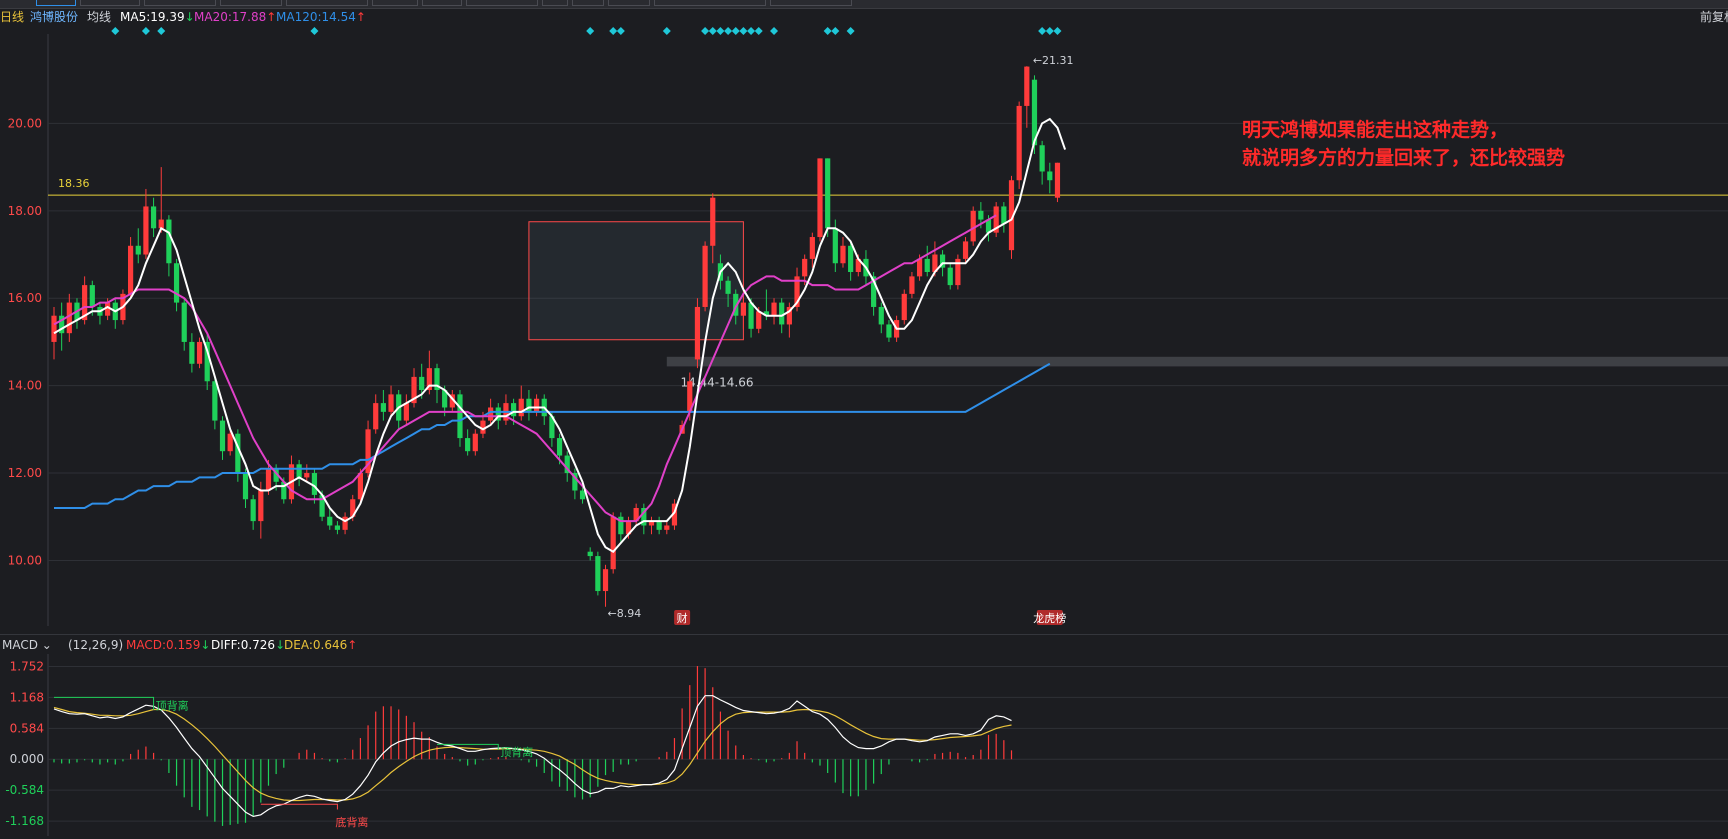 The width and height of the screenshot is (1728, 839). What do you see at coordinates (25, 211) in the screenshot?
I see `price-tick-label: 18.00` at bounding box center [25, 211].